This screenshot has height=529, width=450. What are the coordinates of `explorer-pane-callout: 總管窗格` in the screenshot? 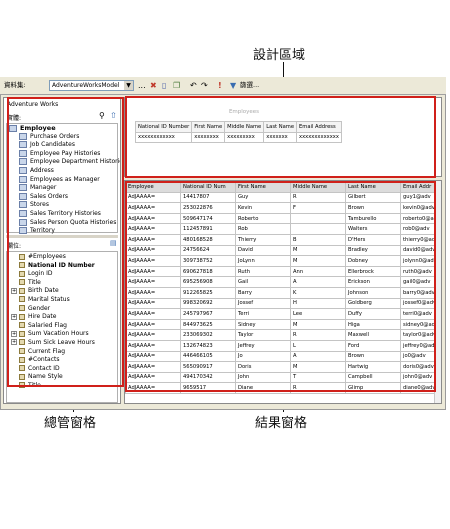 It's located at (70, 423).